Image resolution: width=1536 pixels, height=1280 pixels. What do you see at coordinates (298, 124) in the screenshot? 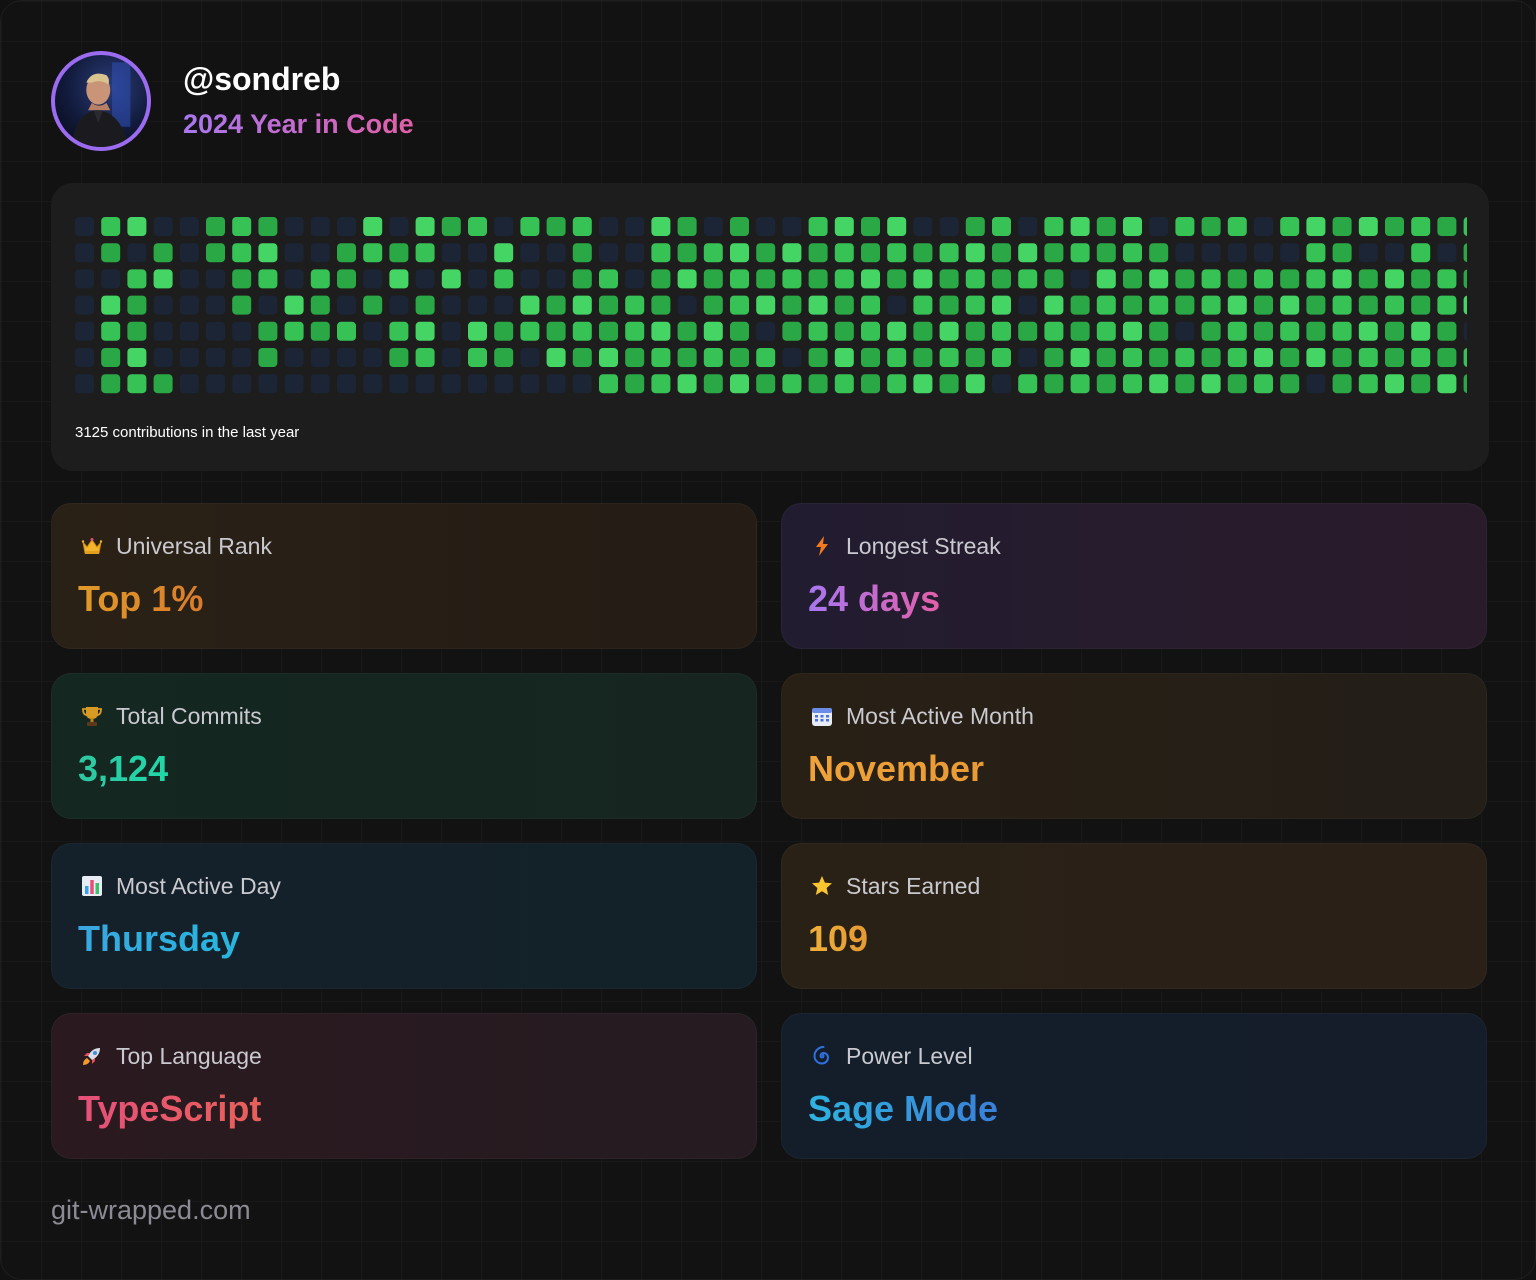
I see `page-subtitle: 2024 Year in Code` at bounding box center [298, 124].